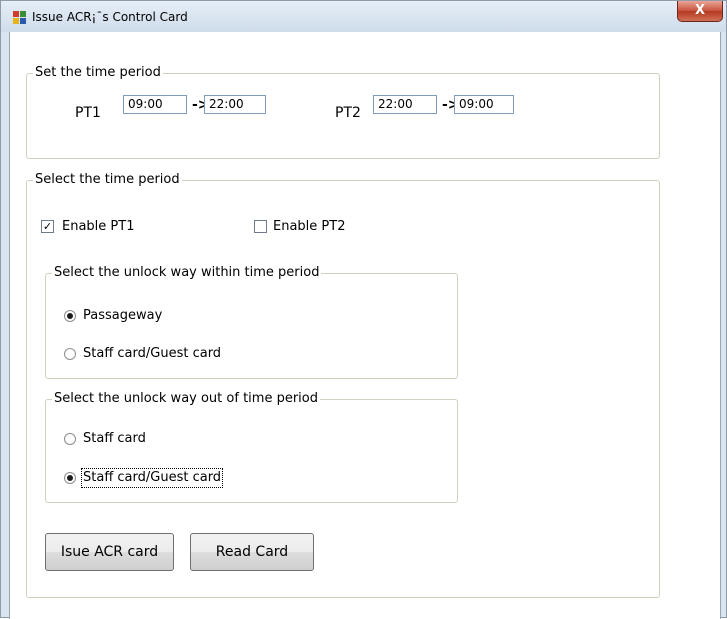 The height and width of the screenshot is (619, 727). Describe the element at coordinates (107, 180) in the screenshot. I see `select-time-period-label: Select the time period` at that location.